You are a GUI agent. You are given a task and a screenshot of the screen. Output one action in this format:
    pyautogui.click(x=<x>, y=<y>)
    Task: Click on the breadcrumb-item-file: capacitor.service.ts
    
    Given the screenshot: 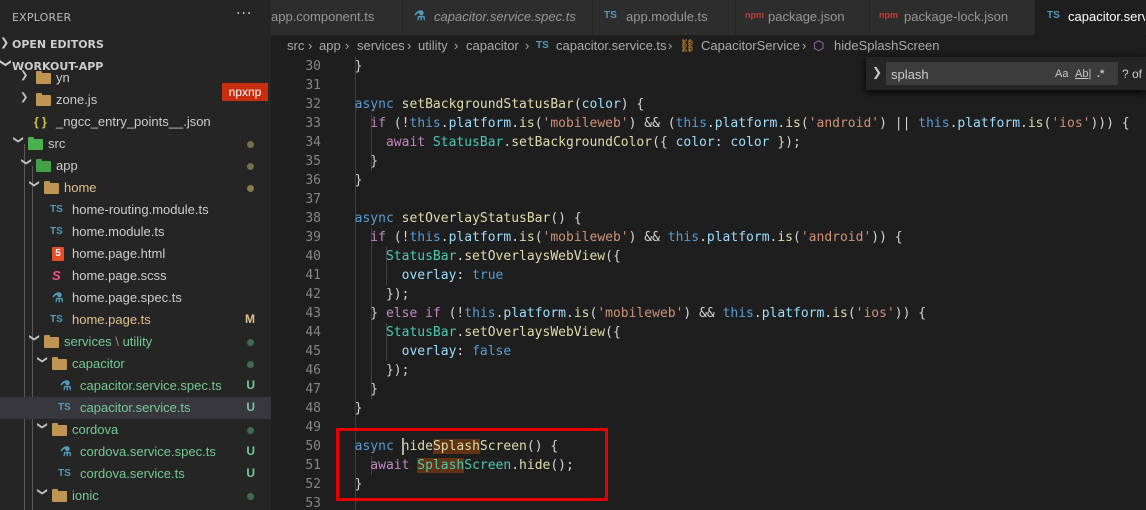 What is the action you would take?
    pyautogui.click(x=611, y=45)
    